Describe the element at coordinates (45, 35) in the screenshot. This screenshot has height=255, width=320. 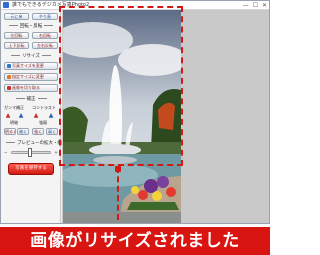
I see `rotate-right-button: 右回転` at that location.